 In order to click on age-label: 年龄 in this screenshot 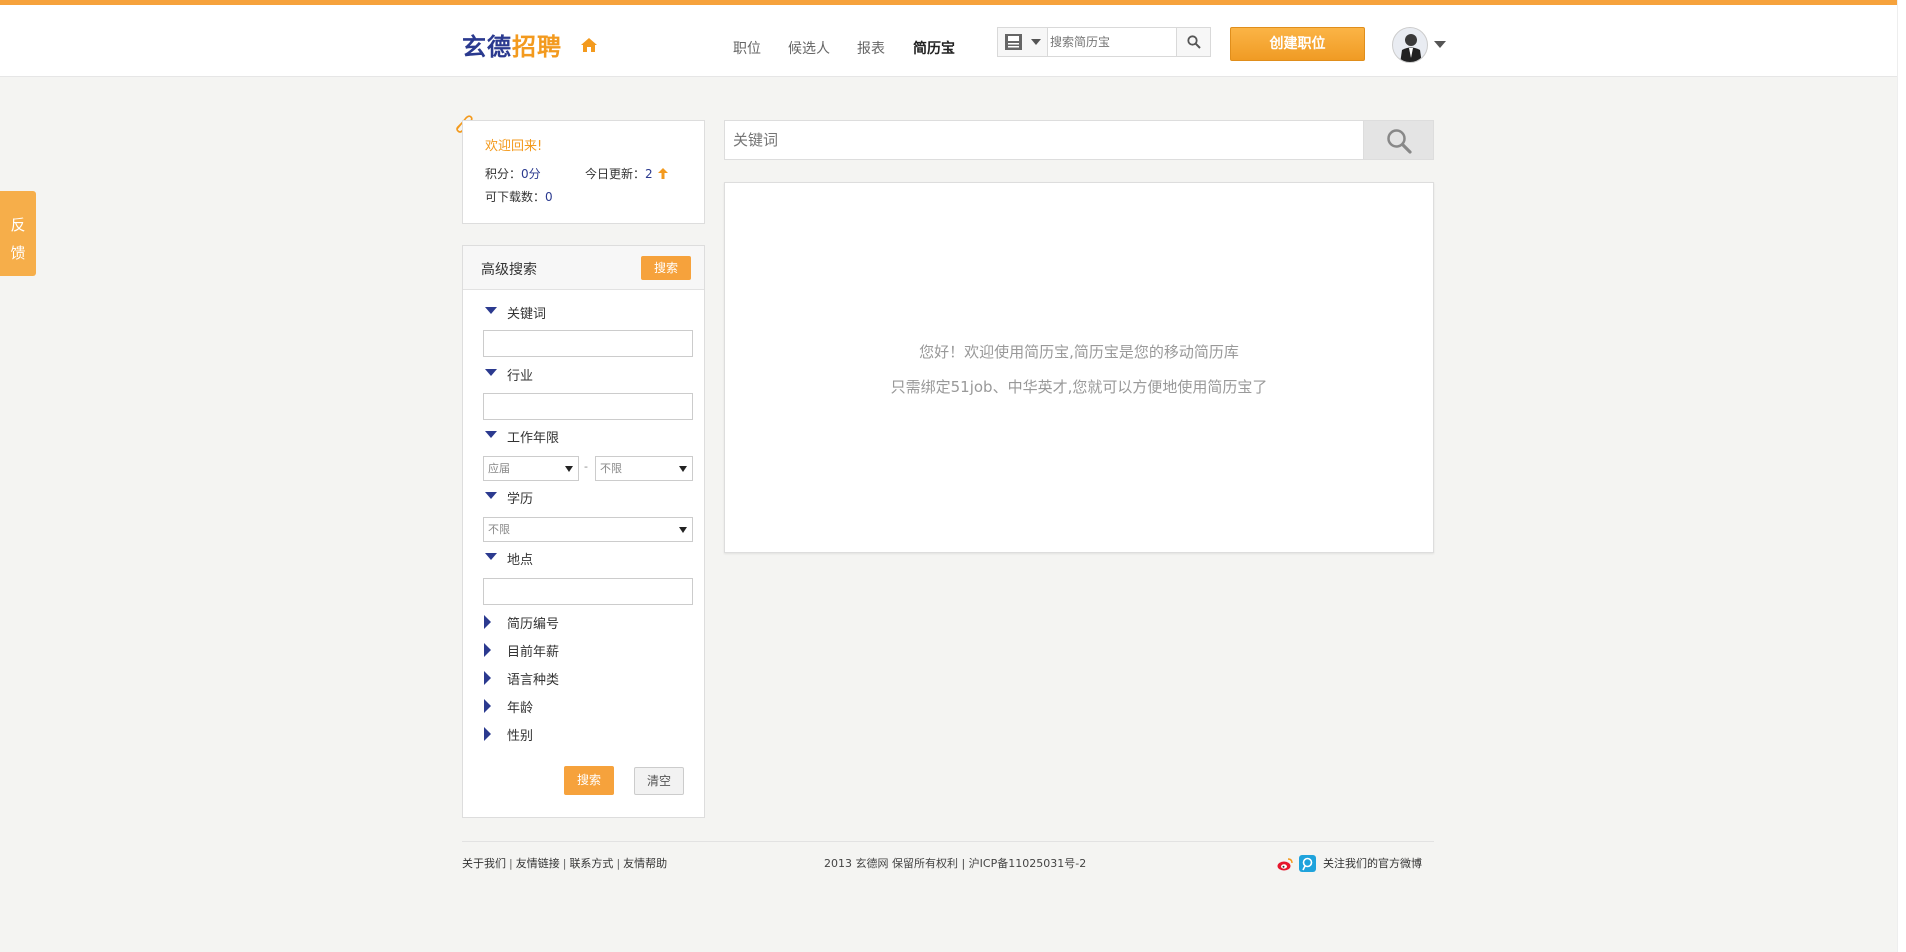, I will do `click(520, 706)`.